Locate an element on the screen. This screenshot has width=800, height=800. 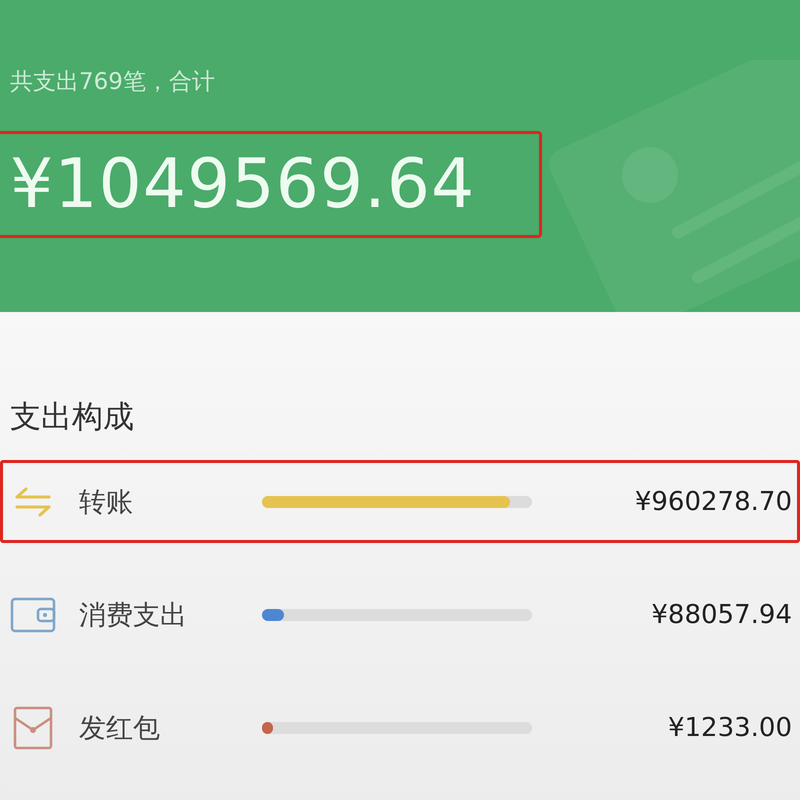
category-amount: ¥960278.70 is located at coordinates (713, 501).